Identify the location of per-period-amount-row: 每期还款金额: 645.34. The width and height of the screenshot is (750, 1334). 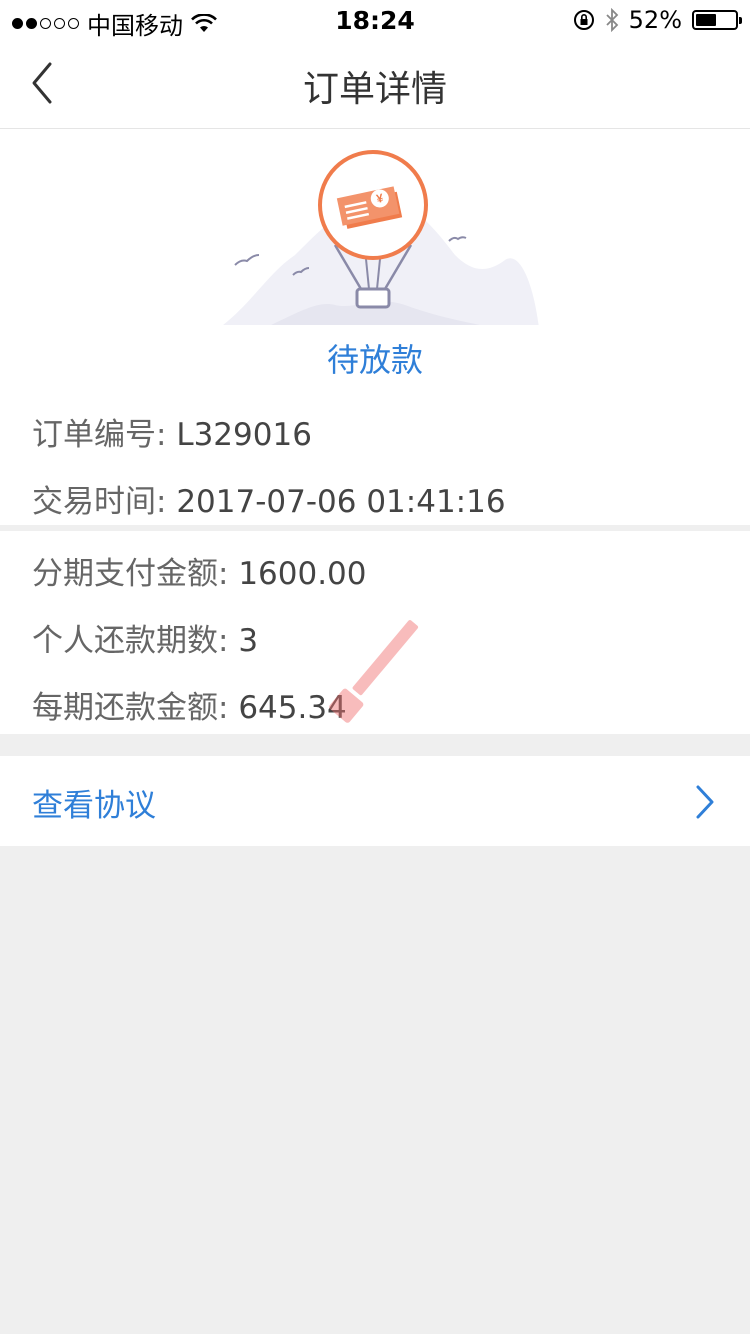
(189, 704).